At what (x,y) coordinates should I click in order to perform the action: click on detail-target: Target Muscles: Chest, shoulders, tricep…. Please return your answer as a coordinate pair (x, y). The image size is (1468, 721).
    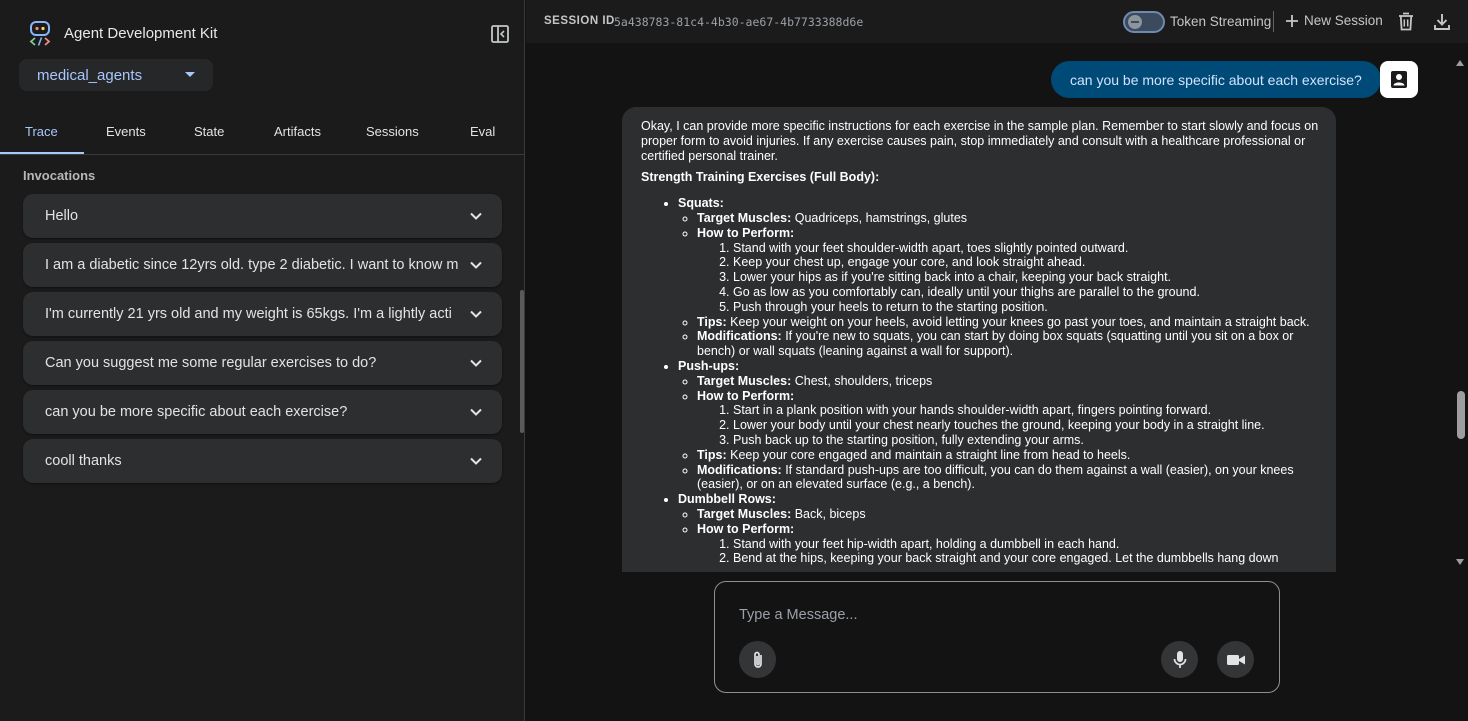
    Looking at the image, I should click on (1008, 381).